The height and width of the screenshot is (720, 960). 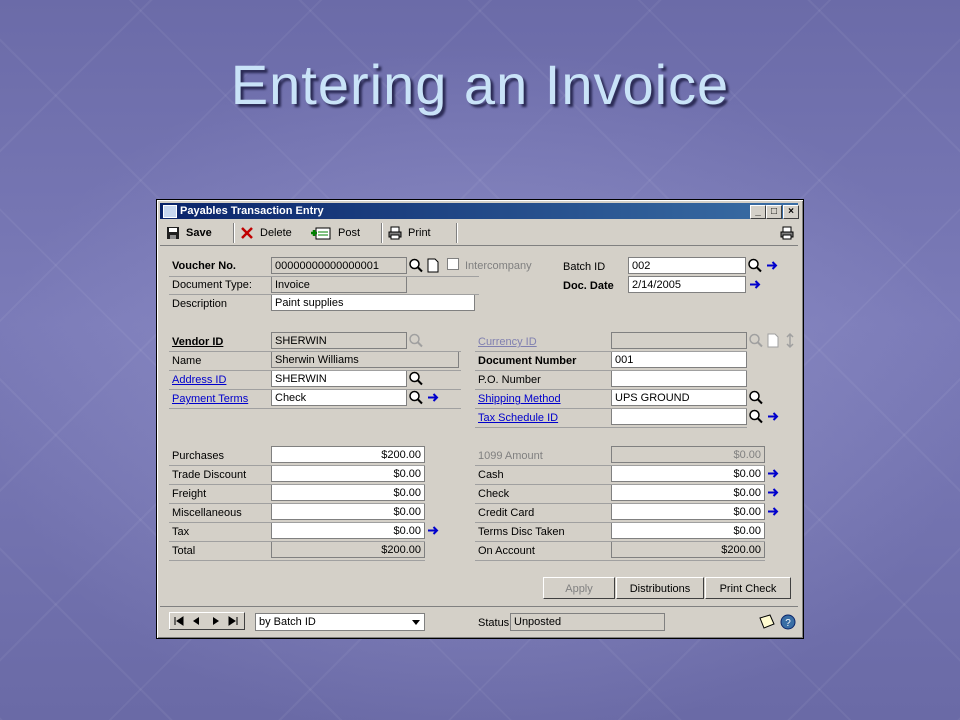 What do you see at coordinates (339, 378) in the screenshot?
I see `address-id-field: SHERWIN` at bounding box center [339, 378].